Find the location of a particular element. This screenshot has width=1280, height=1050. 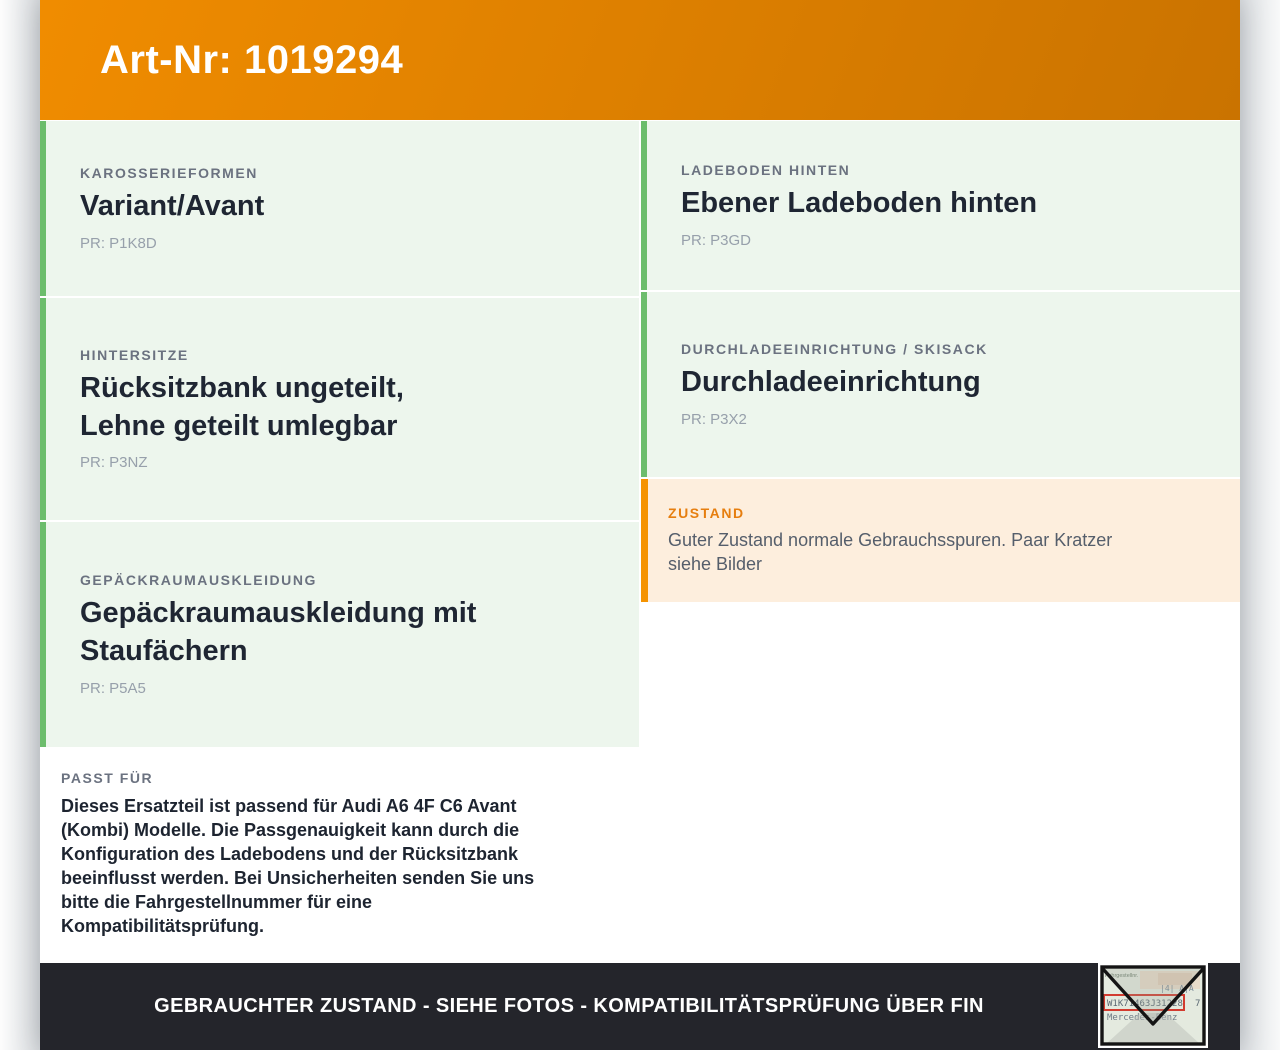

spec-pr-code: PR: P3NZ is located at coordinates (114, 463).